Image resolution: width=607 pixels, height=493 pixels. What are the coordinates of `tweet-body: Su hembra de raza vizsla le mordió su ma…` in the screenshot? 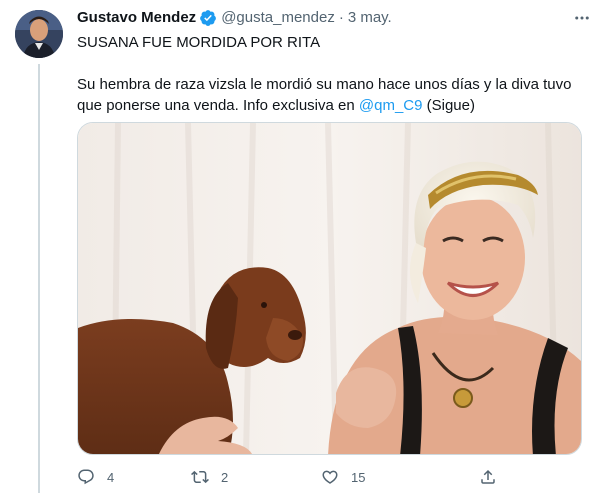 It's located at (334, 95).